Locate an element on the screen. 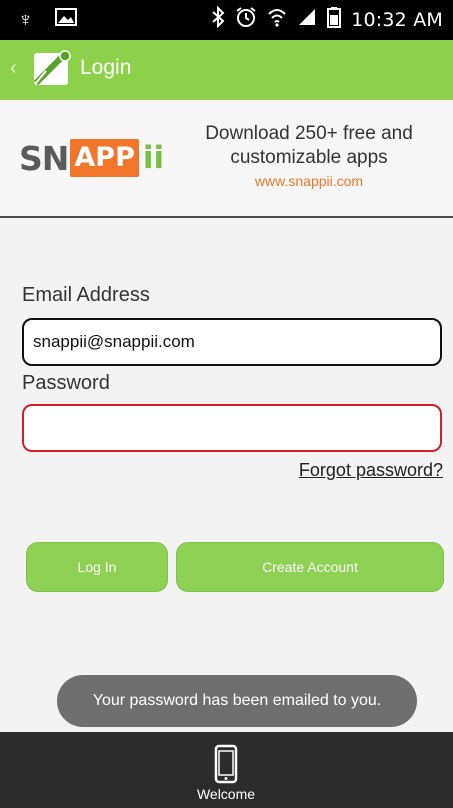 The height and width of the screenshot is (808, 453). tab-bar: Welcome is located at coordinates (226, 770).